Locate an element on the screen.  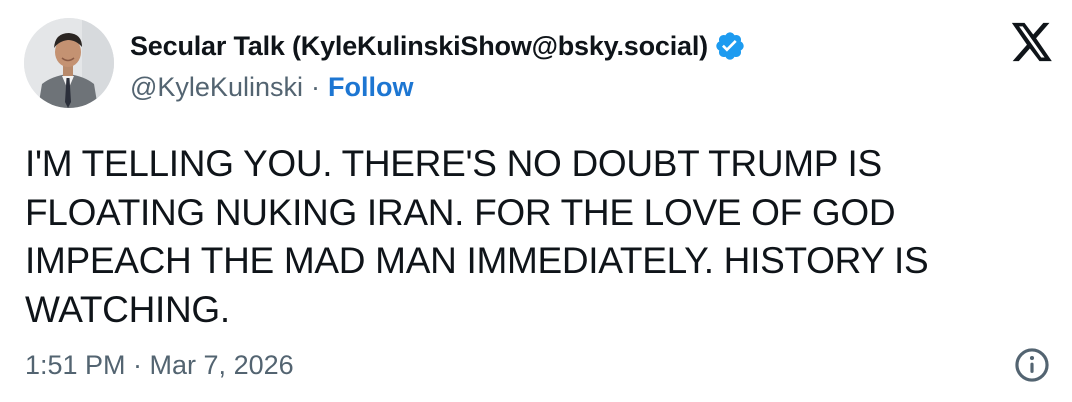
avatar is located at coordinates (69, 63).